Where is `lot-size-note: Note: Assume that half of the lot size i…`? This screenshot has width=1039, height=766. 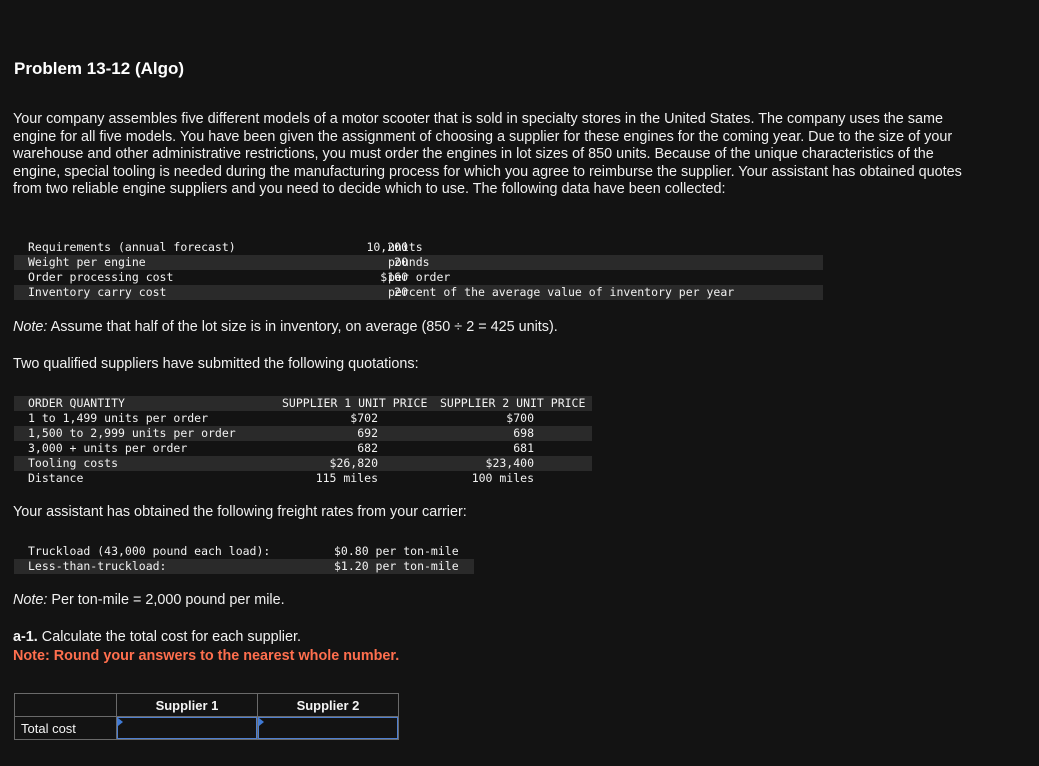 lot-size-note: Note: Assume that half of the lot size i… is located at coordinates (285, 327).